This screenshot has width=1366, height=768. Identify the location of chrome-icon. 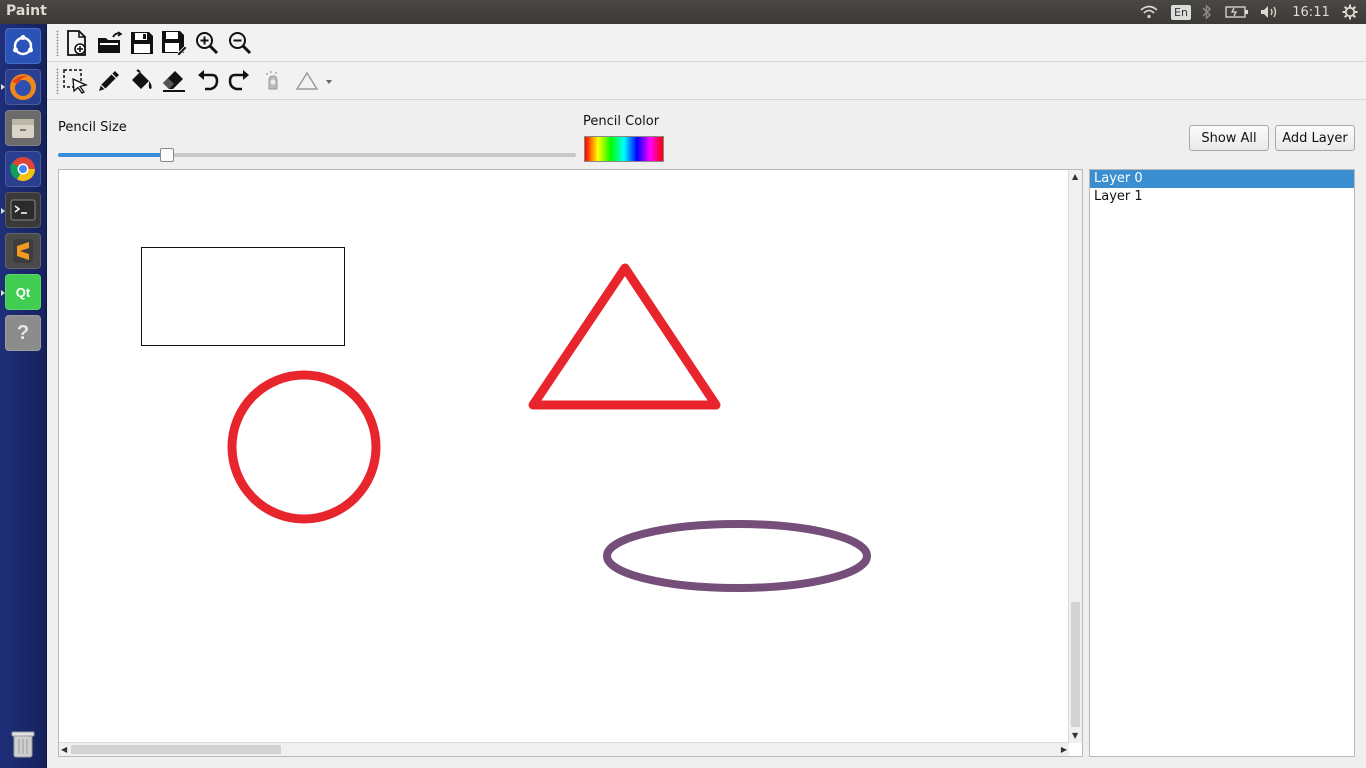
(23, 169).